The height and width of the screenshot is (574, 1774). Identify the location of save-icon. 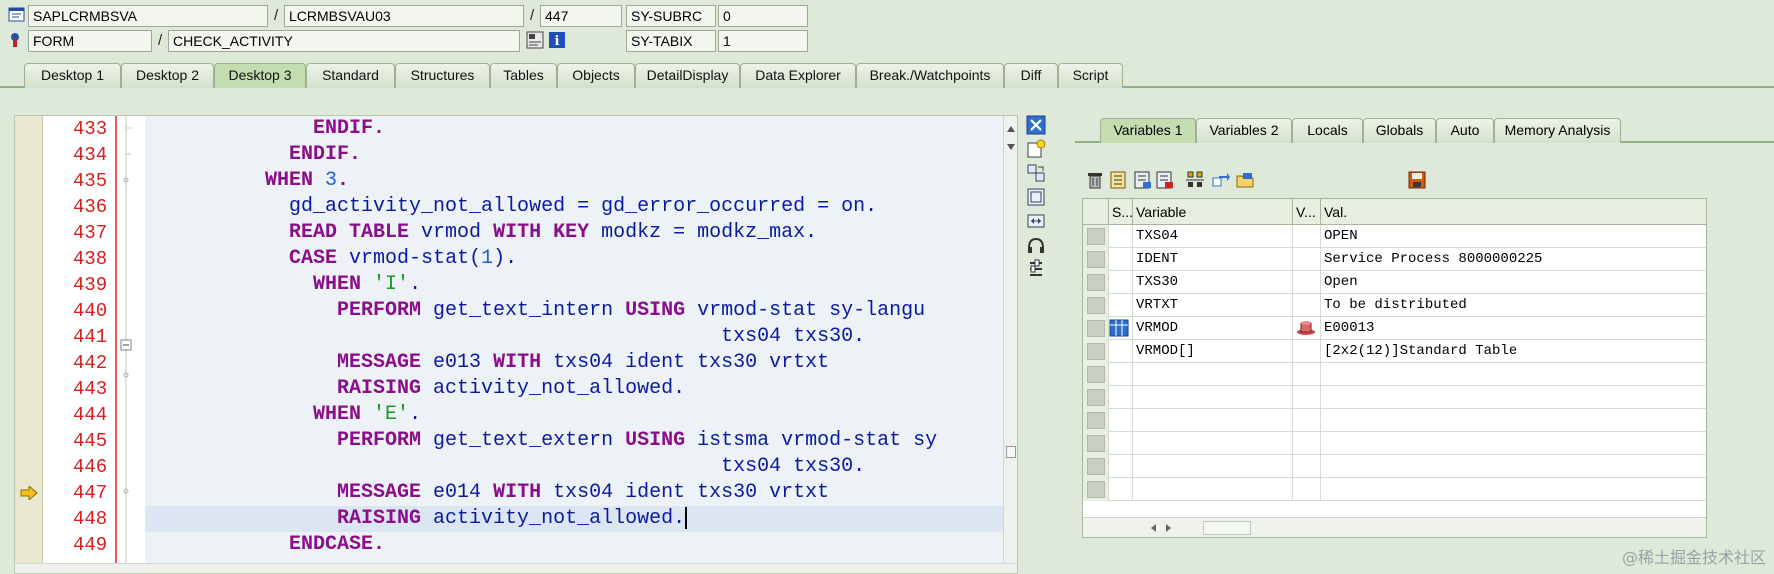
(1417, 180).